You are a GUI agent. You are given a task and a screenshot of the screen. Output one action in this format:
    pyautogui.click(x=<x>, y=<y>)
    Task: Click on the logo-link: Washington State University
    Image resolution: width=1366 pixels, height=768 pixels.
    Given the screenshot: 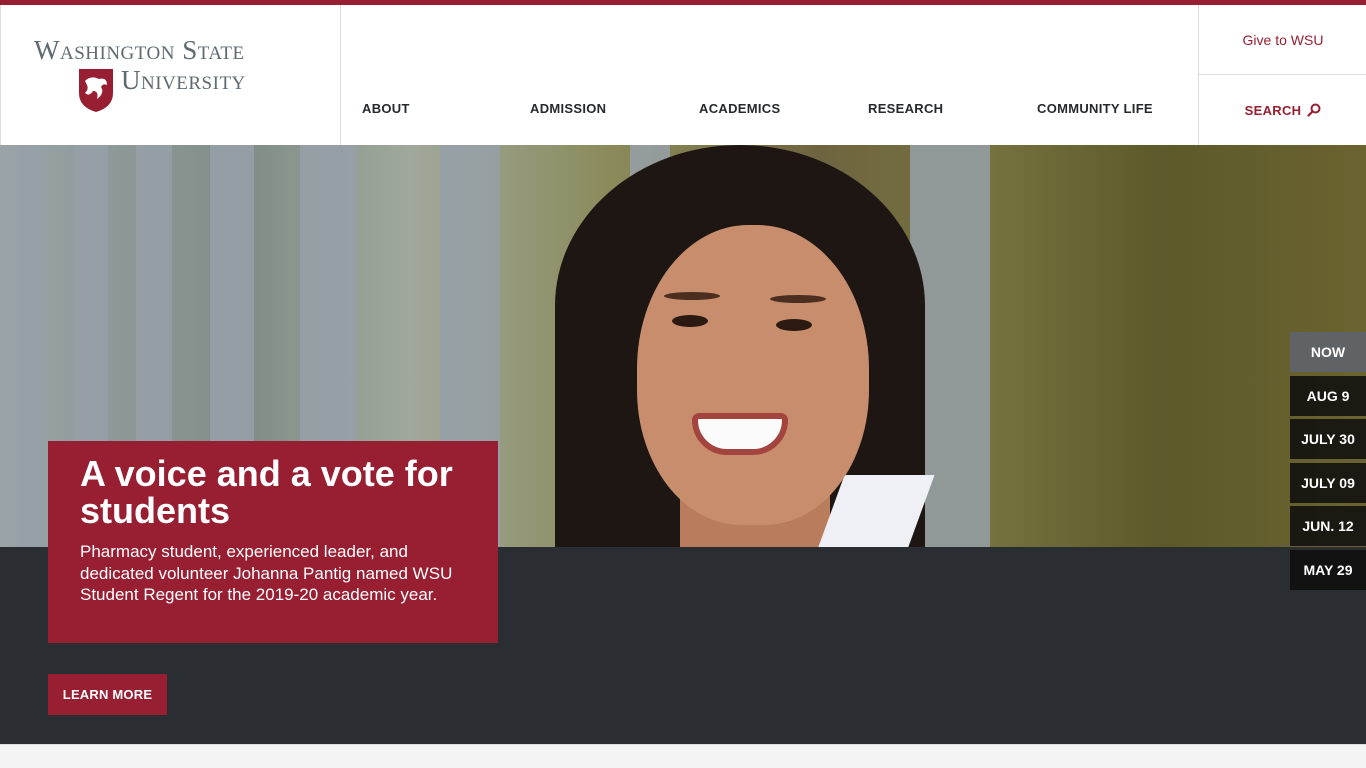 What is the action you would take?
    pyautogui.click(x=170, y=75)
    